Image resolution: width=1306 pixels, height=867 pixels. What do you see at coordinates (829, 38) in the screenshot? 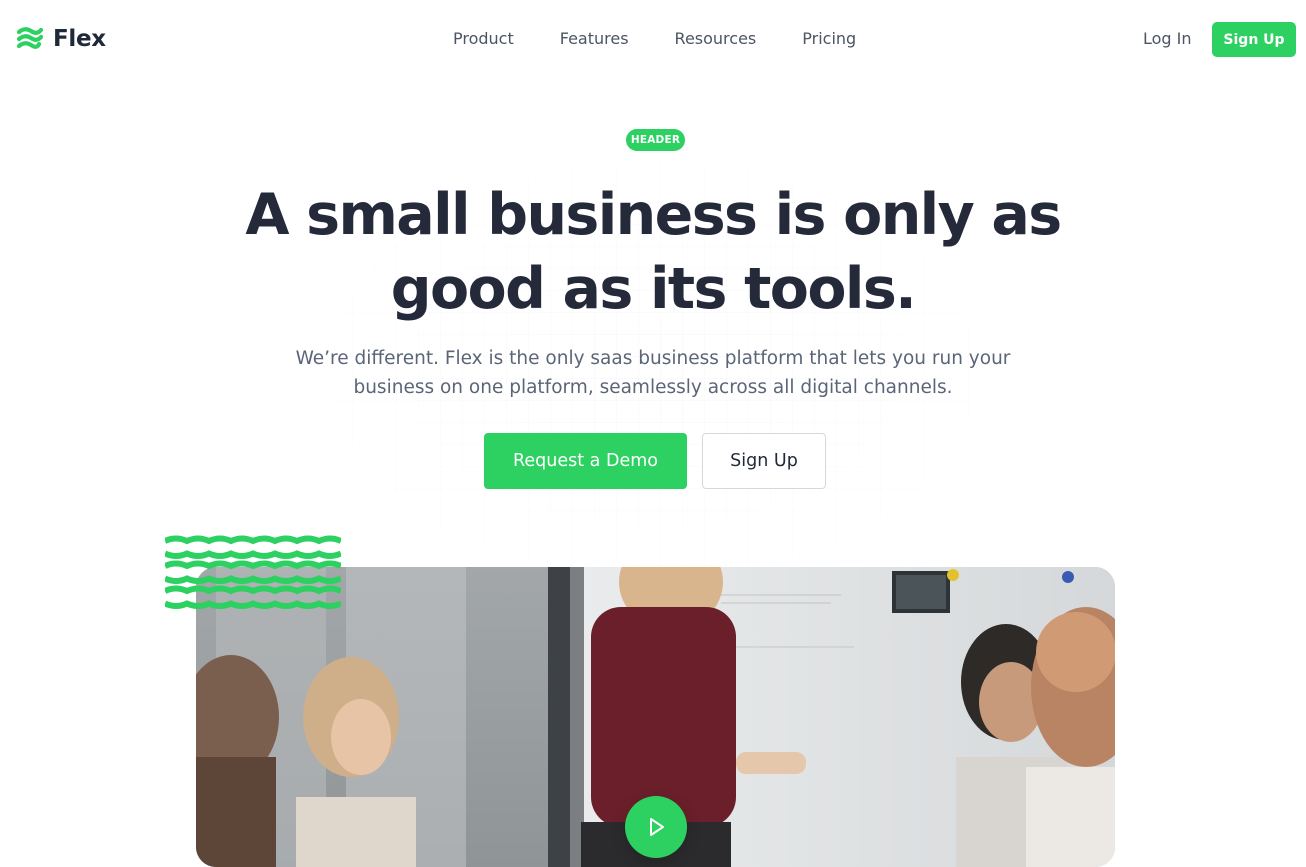
I see `nav-link-pricing: Pricing` at bounding box center [829, 38].